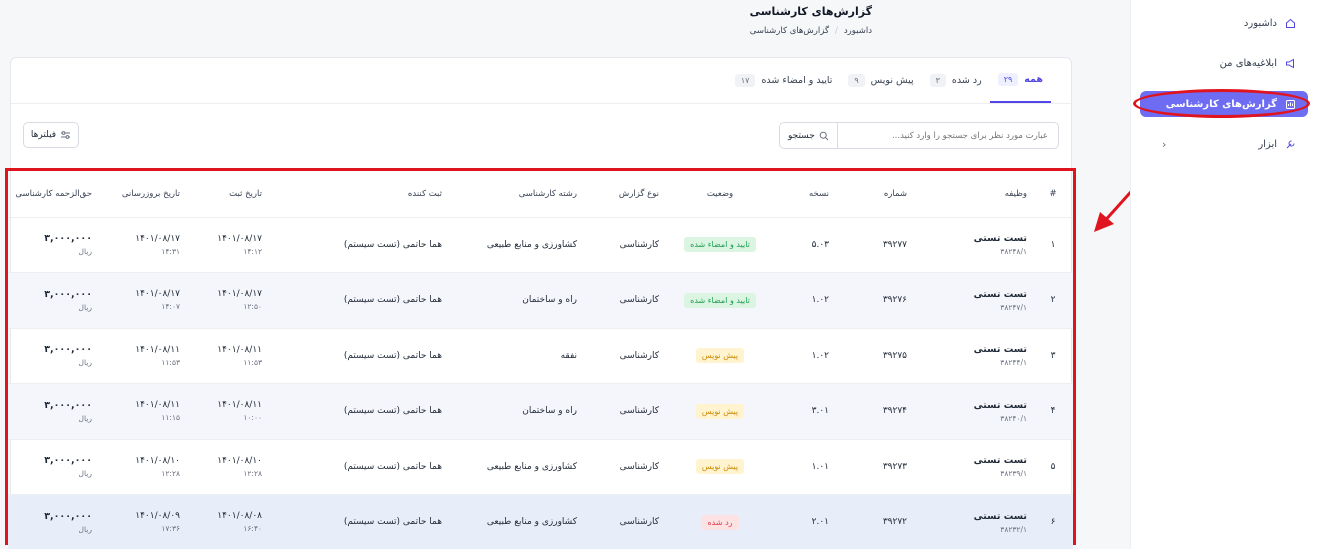 The image size is (1318, 549). What do you see at coordinates (1224, 23) in the screenshot?
I see `sidebar-item-dashboard: داشبورد` at bounding box center [1224, 23].